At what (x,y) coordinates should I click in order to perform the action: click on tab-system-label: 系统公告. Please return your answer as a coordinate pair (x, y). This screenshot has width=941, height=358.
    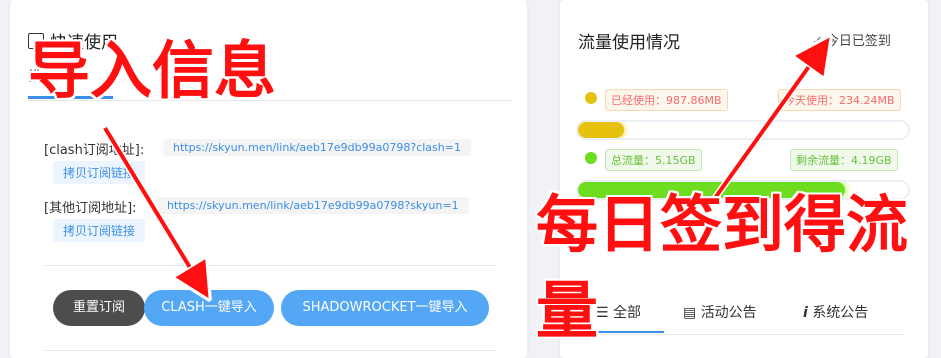
    Looking at the image, I should click on (840, 313).